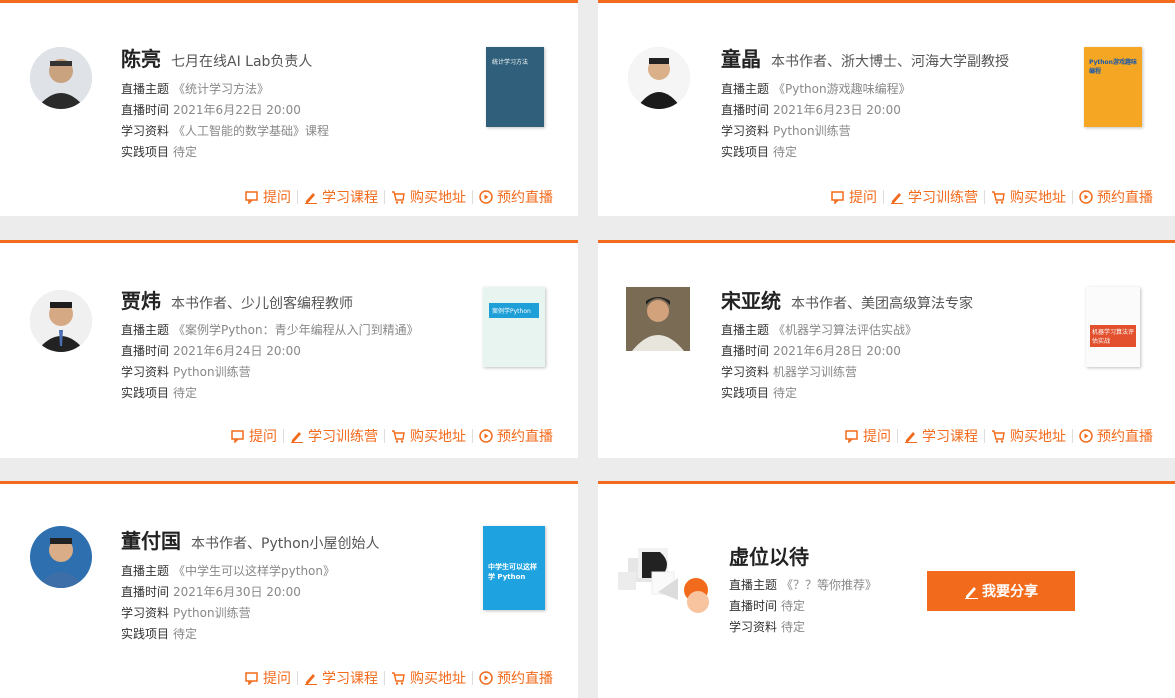  I want to click on placeholder-title: 虚位以待, so click(769, 557).